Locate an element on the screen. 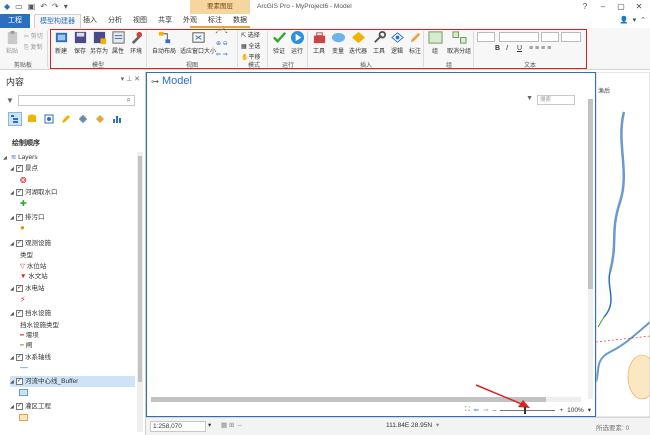 The width and height of the screenshot is (650, 435). undo-icon: ↶ is located at coordinates (43, 6).